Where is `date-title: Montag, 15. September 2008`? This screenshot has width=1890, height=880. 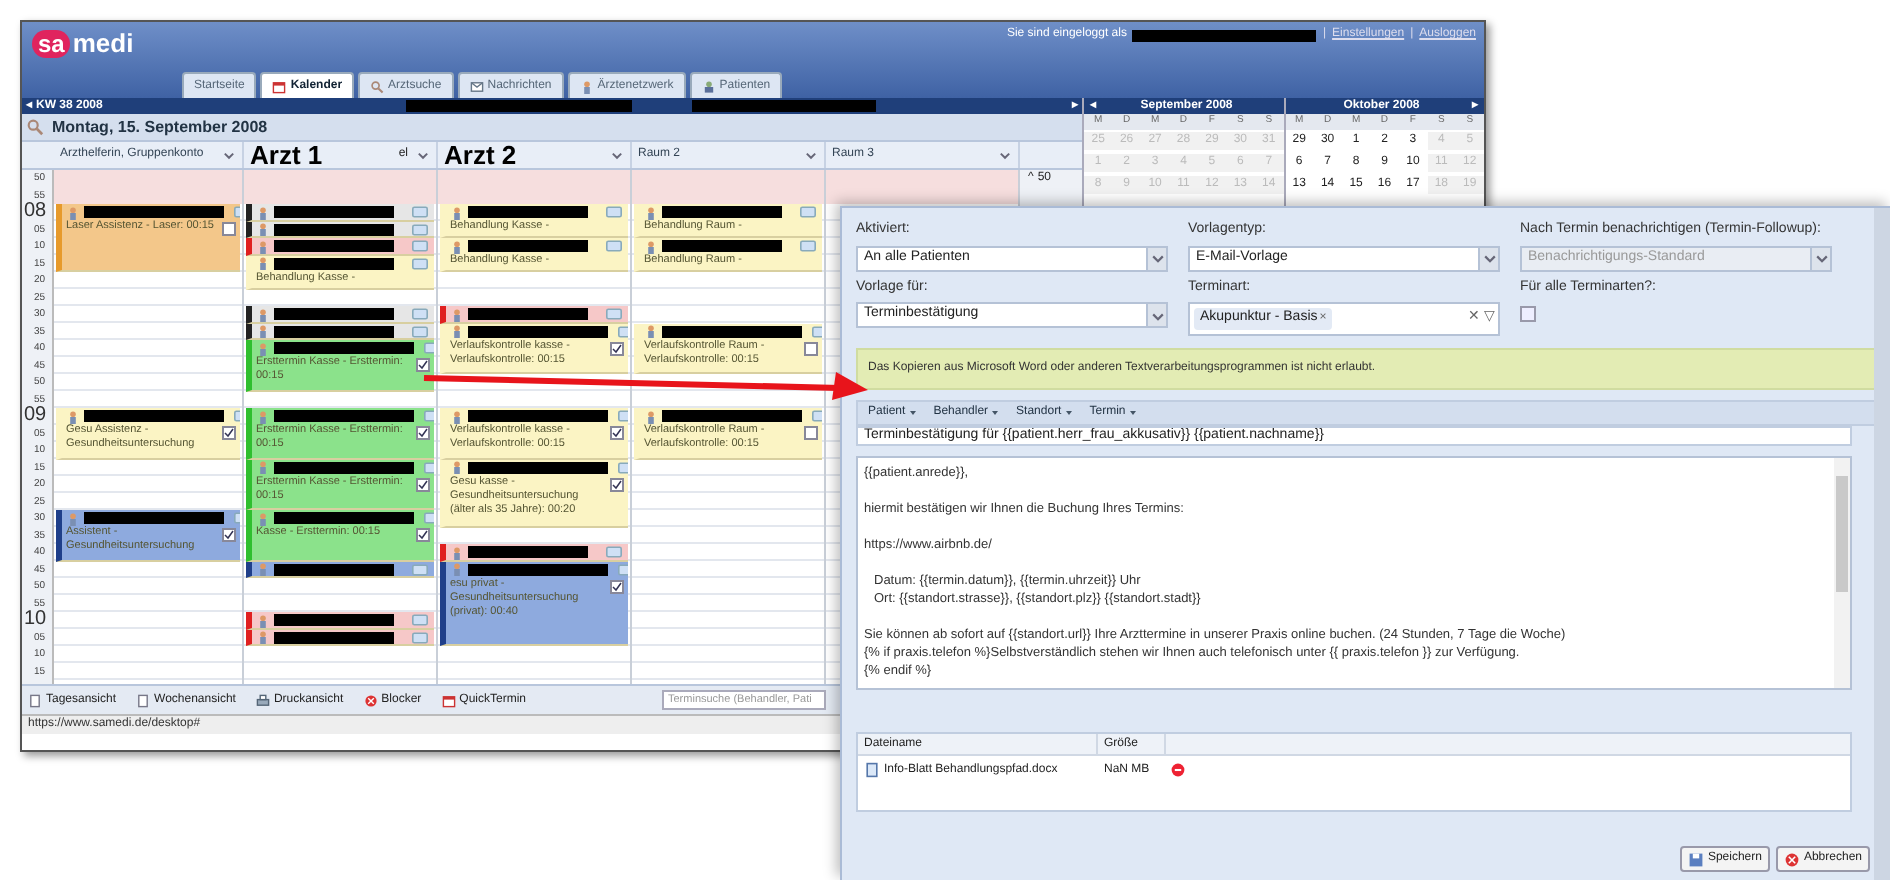 date-title: Montag, 15. September 2008 is located at coordinates (160, 127).